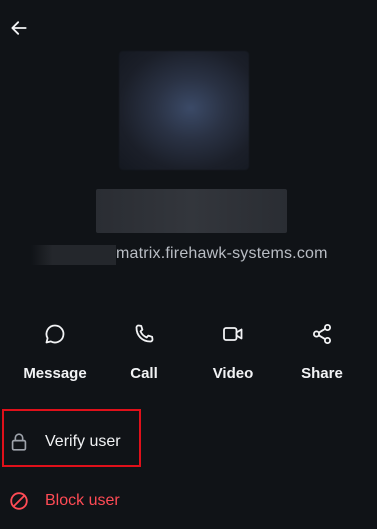 This screenshot has width=377, height=529. I want to click on verify-user-button: Verify user, so click(188, 442).